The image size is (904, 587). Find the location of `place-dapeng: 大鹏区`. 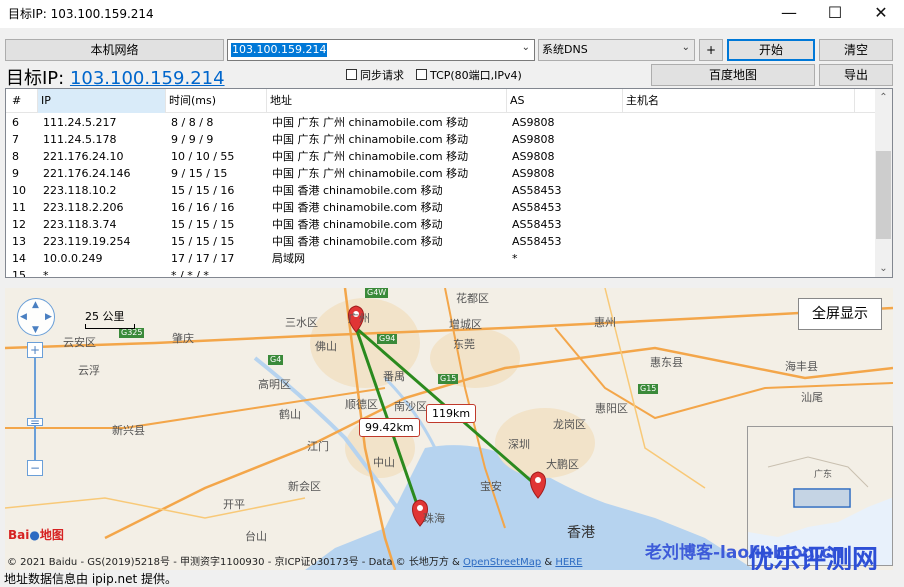

place-dapeng: 大鹏区 is located at coordinates (562, 464).